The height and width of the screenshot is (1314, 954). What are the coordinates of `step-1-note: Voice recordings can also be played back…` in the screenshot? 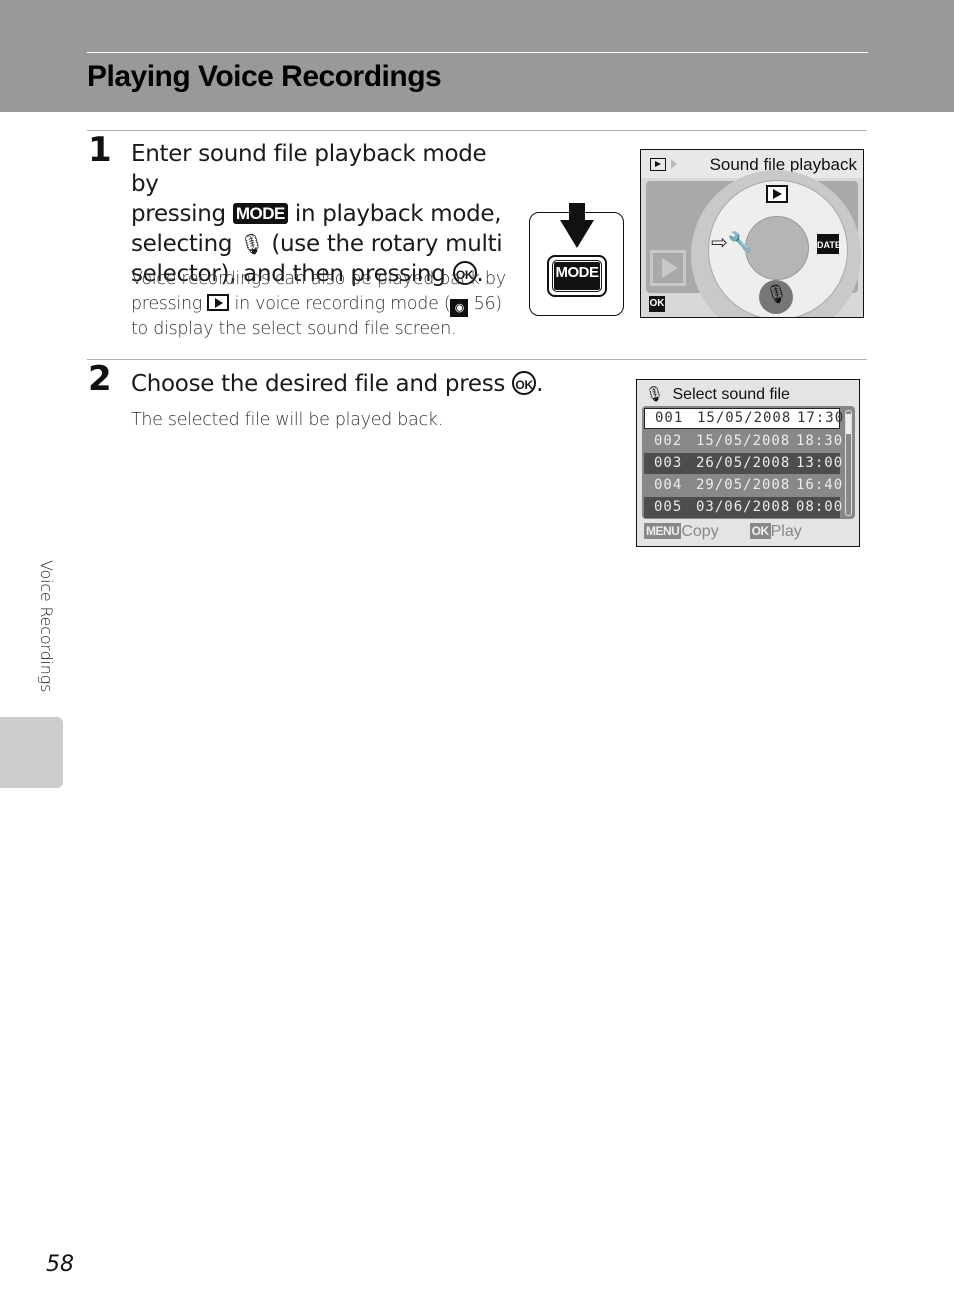 It's located at (326, 304).